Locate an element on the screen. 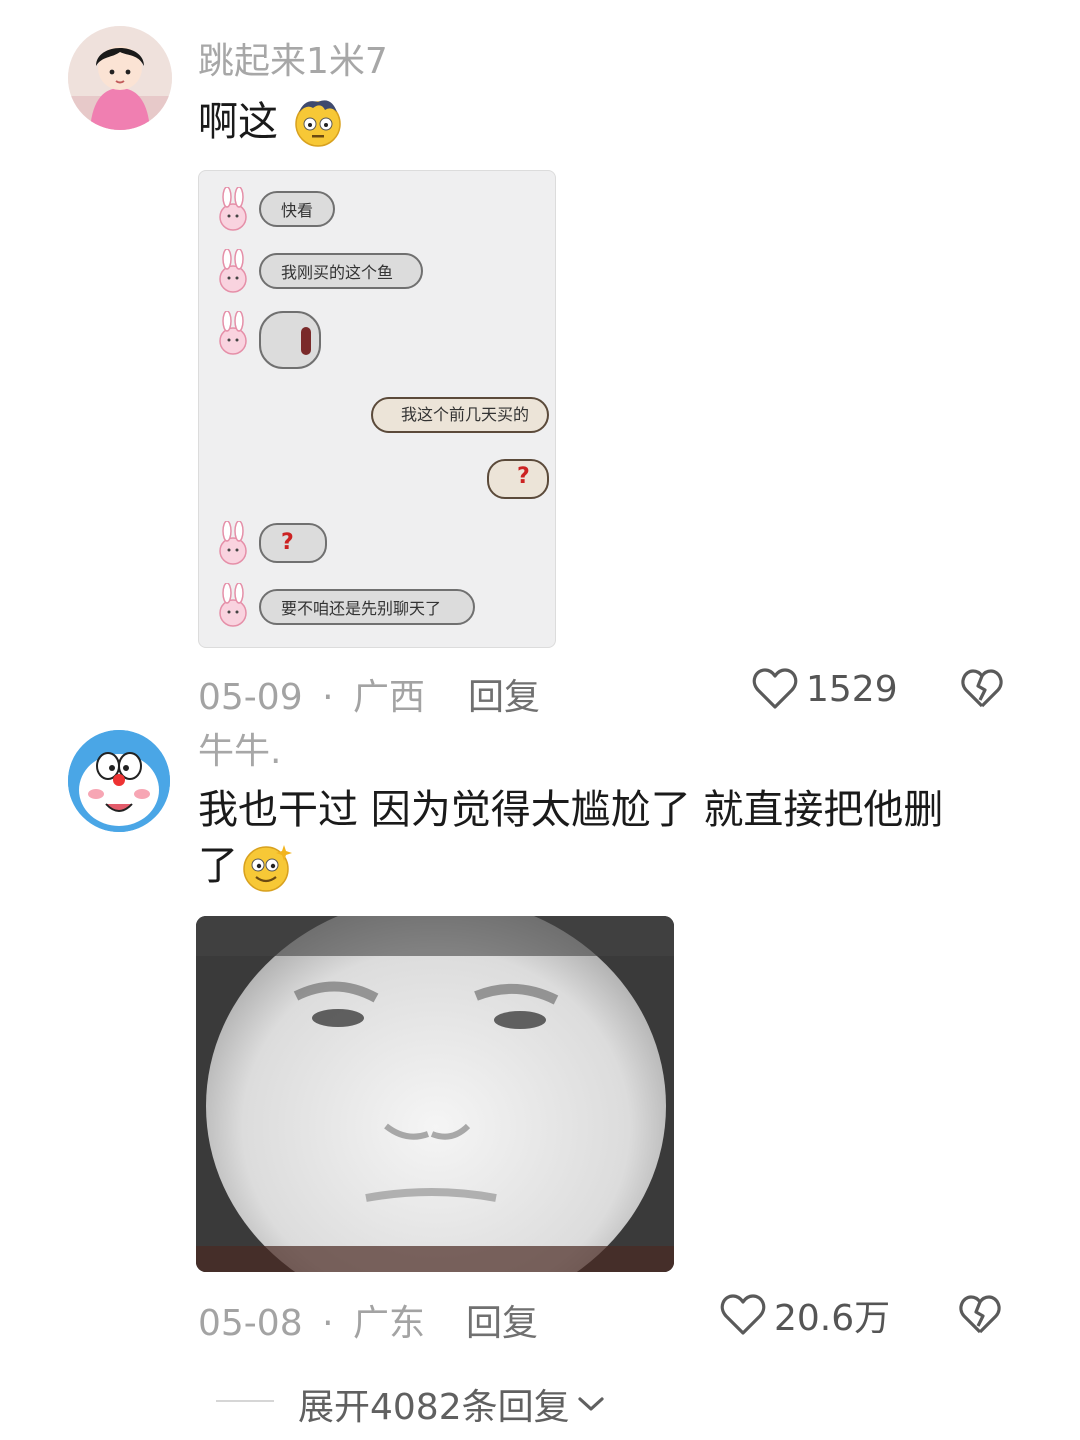 Image resolution: width=1080 pixels, height=1440 pixels. comment-username: 跳起来1米7 is located at coordinates (293, 58).